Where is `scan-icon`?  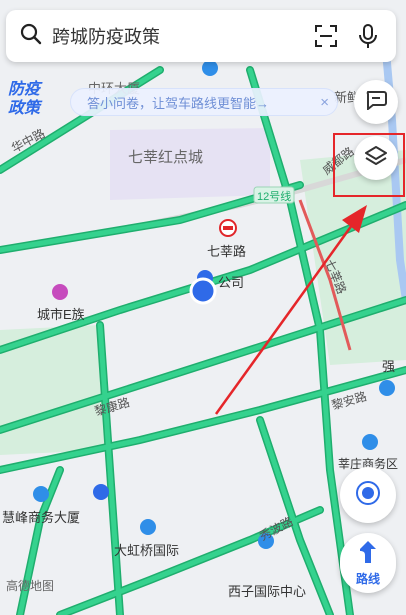
scan-icon is located at coordinates (326, 36).